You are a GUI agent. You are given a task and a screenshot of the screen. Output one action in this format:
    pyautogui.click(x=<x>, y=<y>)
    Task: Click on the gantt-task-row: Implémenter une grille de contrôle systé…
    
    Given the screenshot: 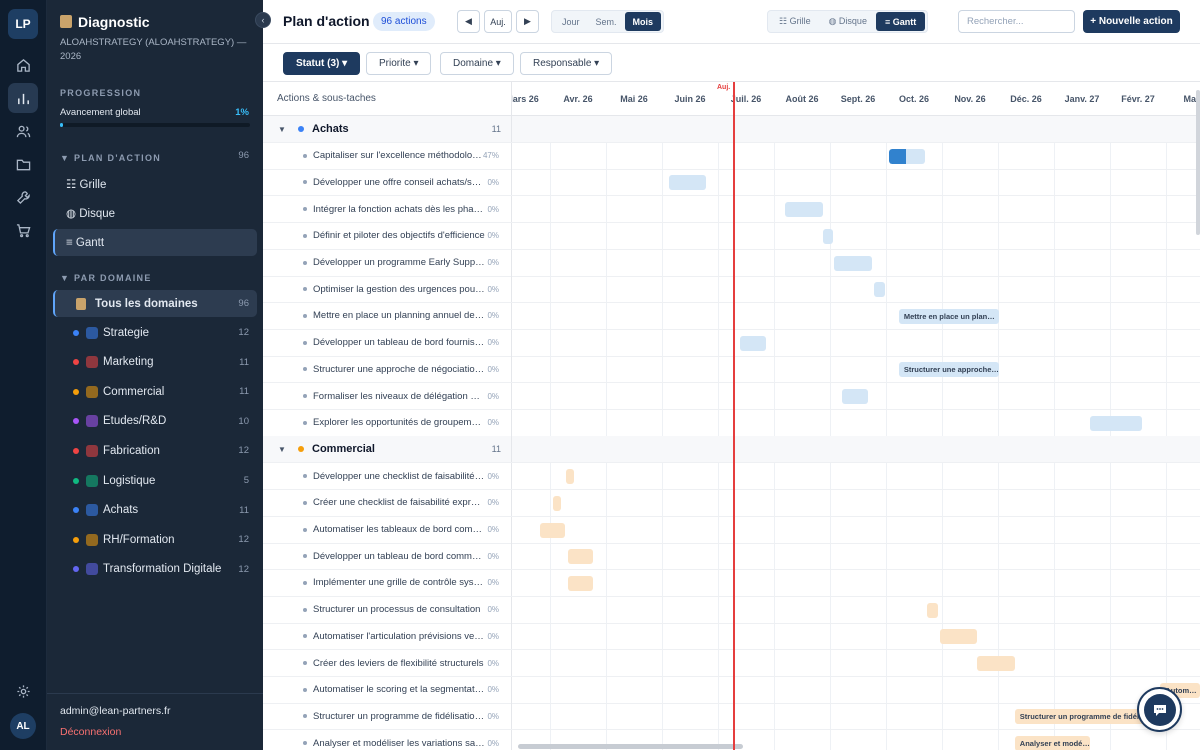 What is the action you would take?
    pyautogui.click(x=731, y=583)
    